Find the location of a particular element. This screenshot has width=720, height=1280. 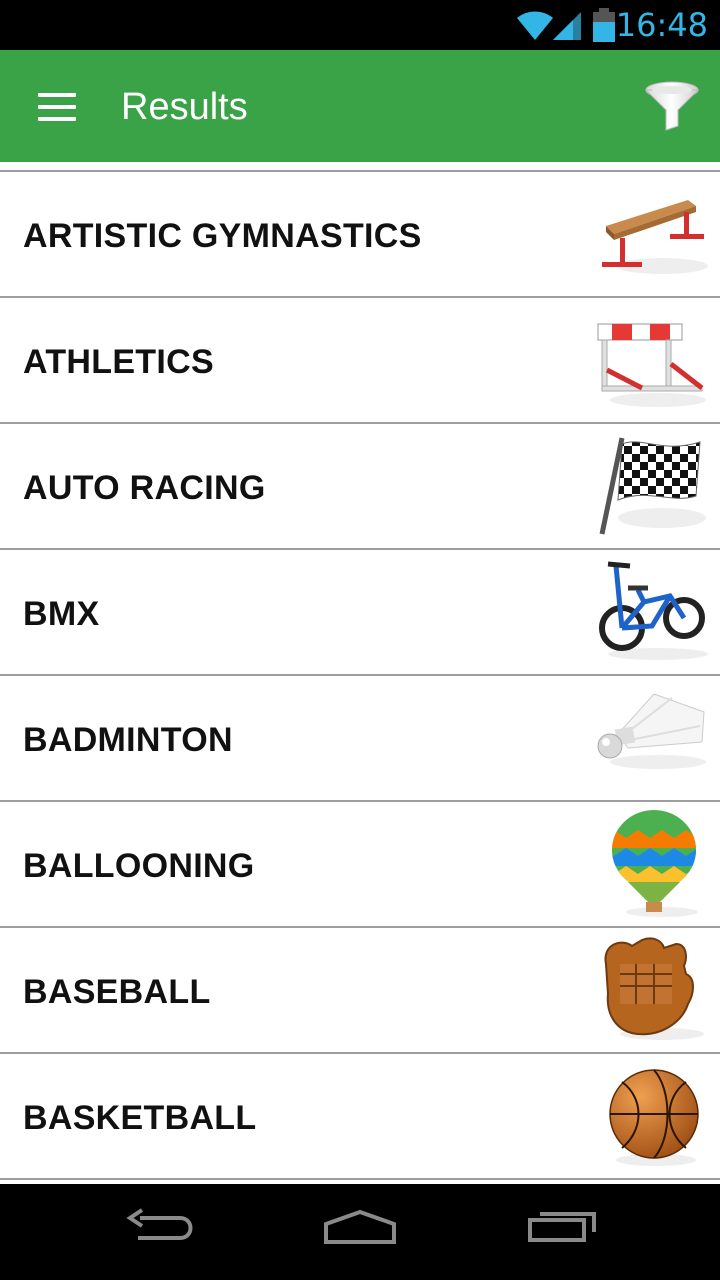

hot-air-balloon-icon is located at coordinates (655, 863).